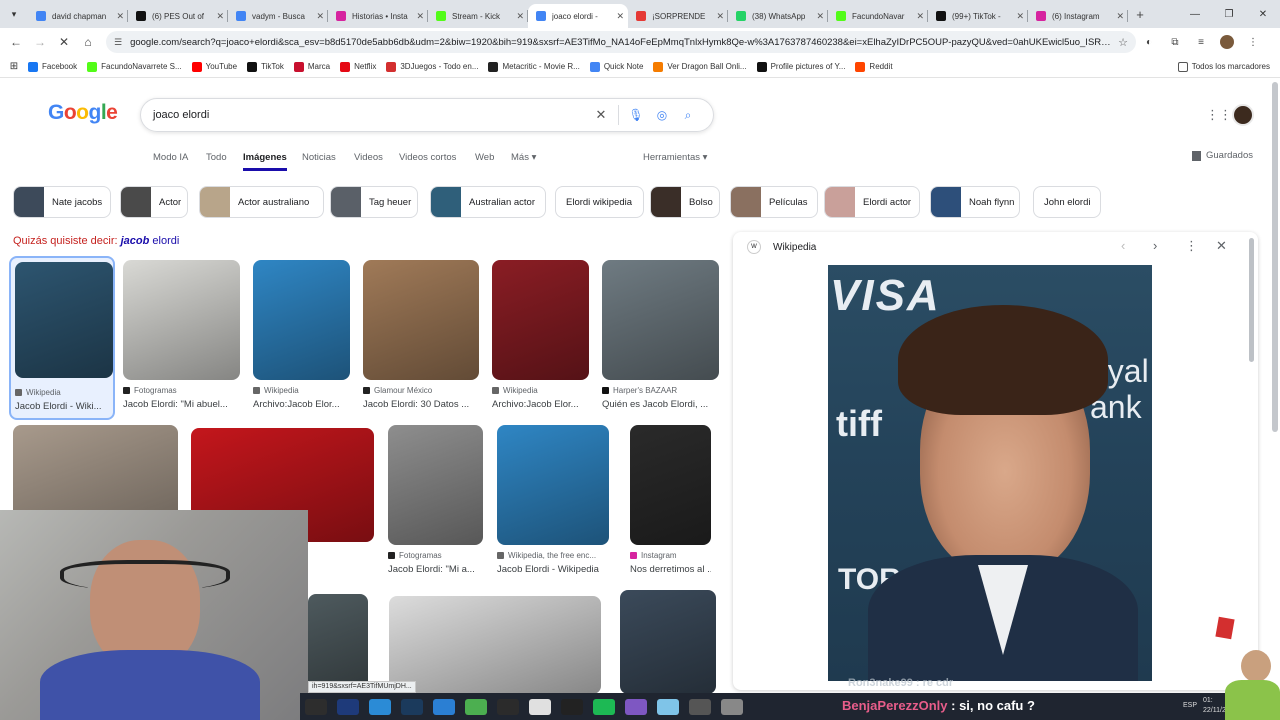 Image resolution: width=1280 pixels, height=720 pixels. What do you see at coordinates (553, 569) in the screenshot?
I see `result-title: Jacob Elordi - Wikipedia` at bounding box center [553, 569].